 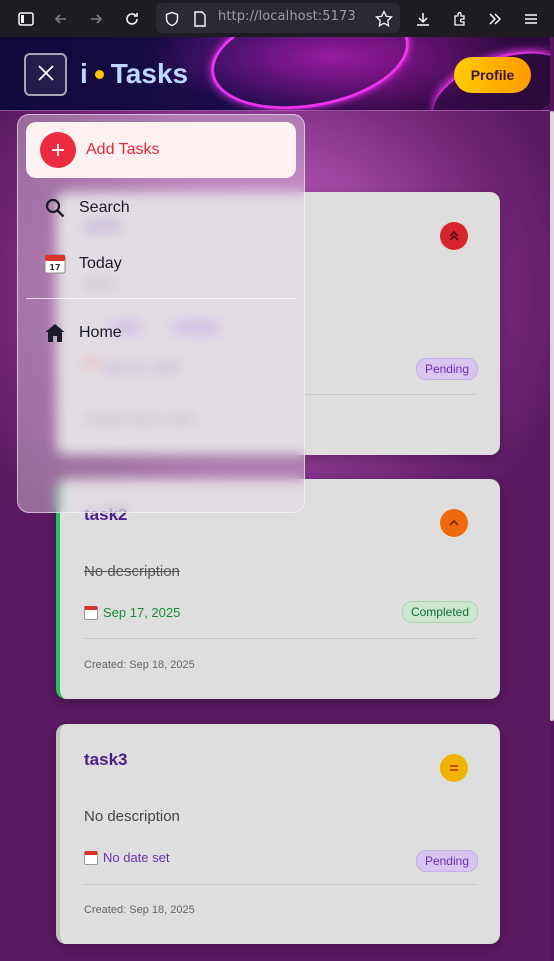 What do you see at coordinates (310, 74) in the screenshot?
I see `neon-decoration` at bounding box center [310, 74].